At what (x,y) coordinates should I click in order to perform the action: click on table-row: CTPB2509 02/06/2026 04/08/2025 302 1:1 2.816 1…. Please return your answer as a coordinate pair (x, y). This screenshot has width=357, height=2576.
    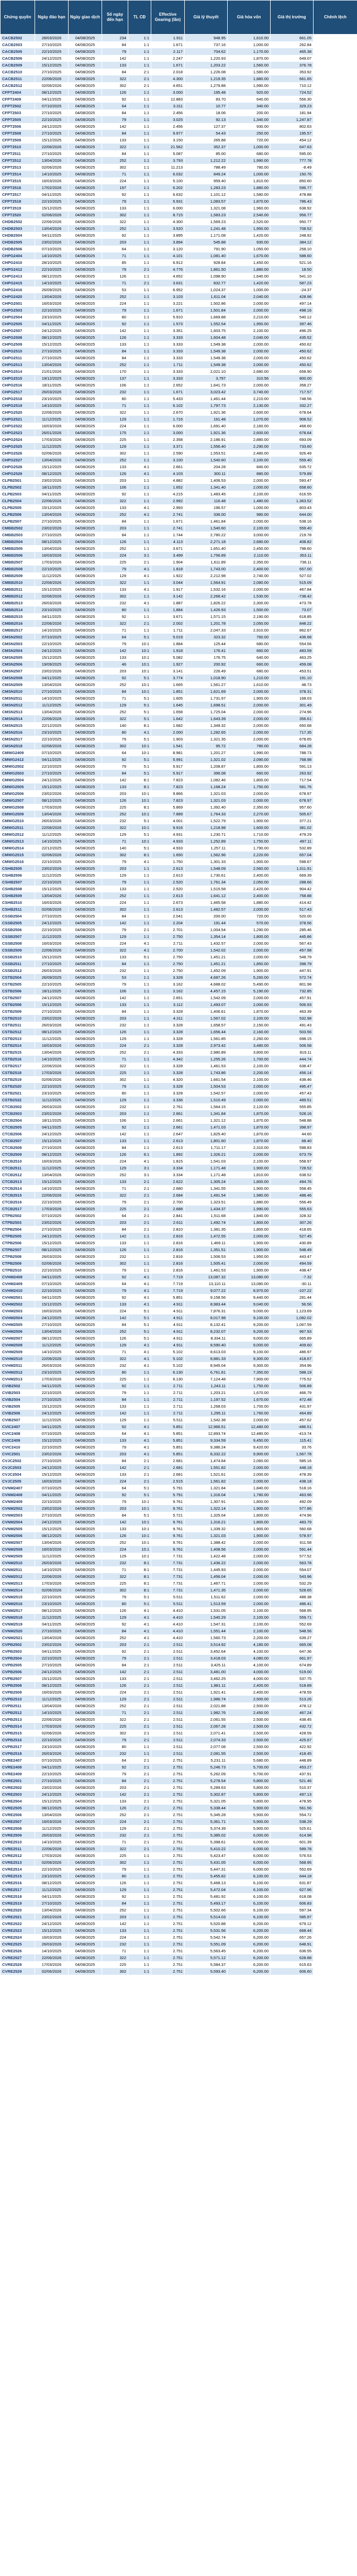
    Looking at the image, I should click on (178, 1263).